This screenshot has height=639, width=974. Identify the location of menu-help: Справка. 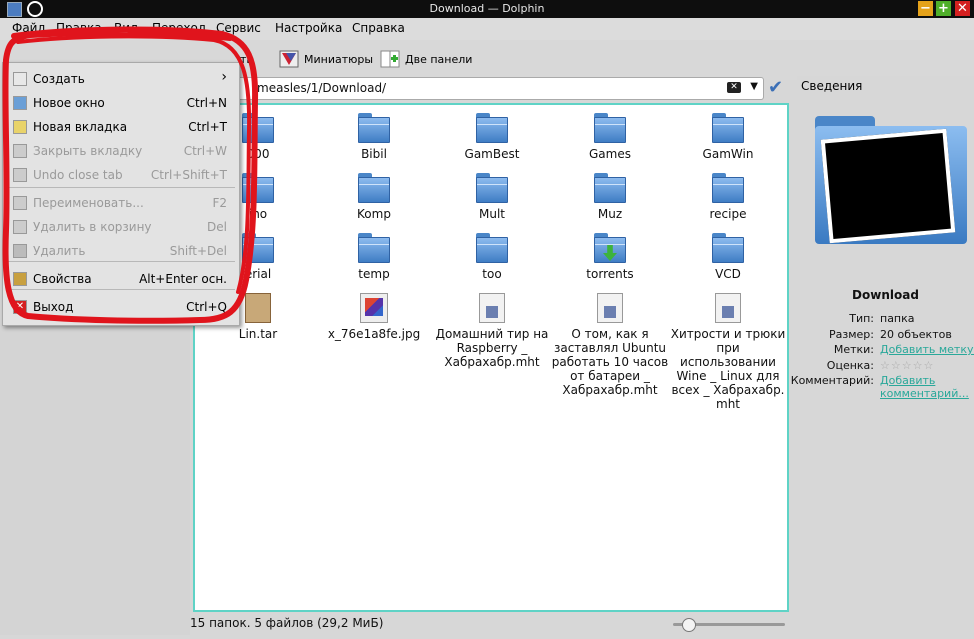
(378, 28).